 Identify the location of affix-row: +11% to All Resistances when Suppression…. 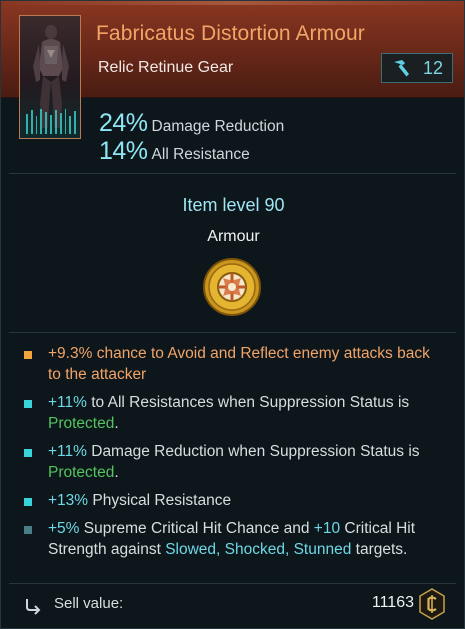
(233, 413).